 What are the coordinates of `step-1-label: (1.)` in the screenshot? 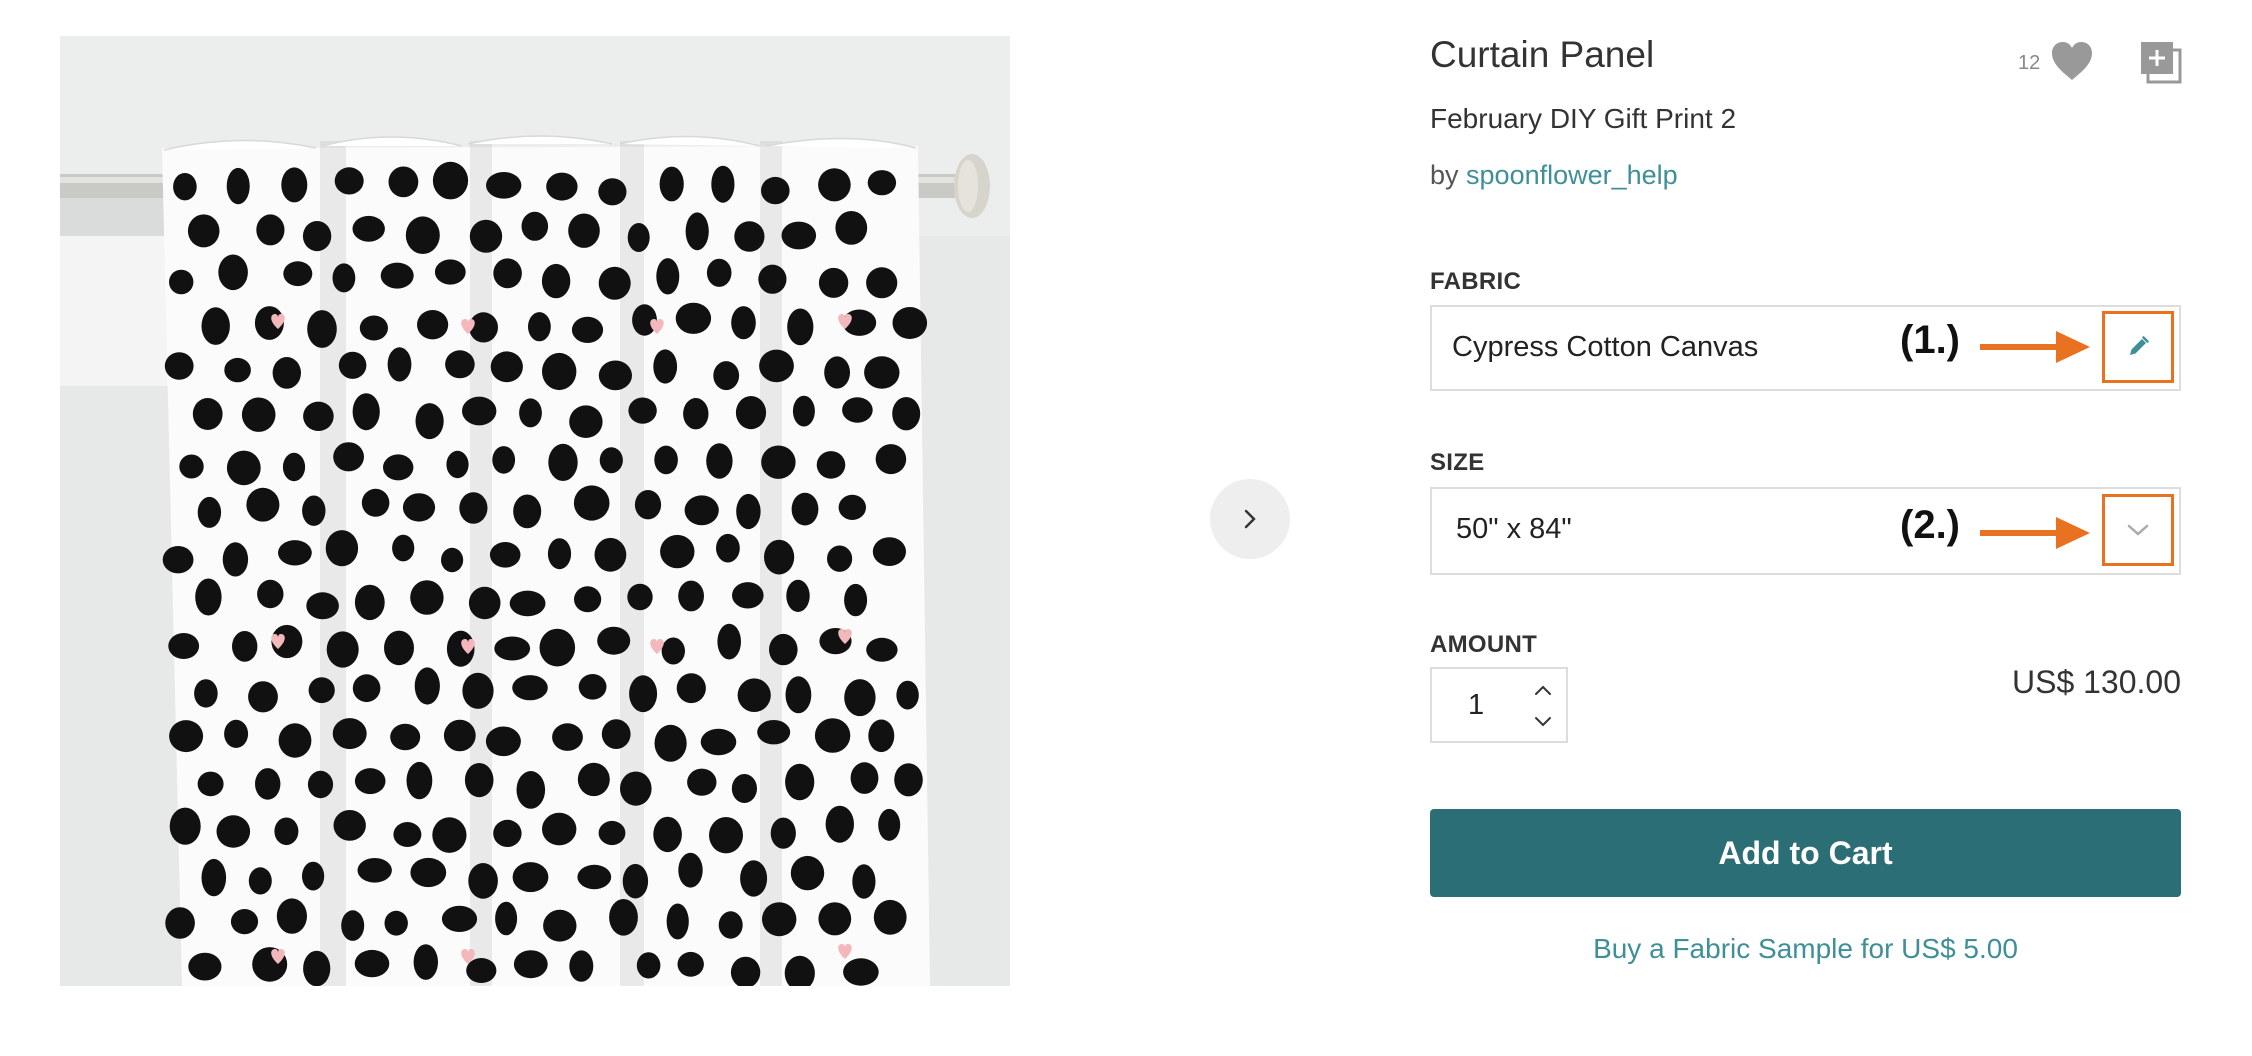 It's located at (1930, 340).